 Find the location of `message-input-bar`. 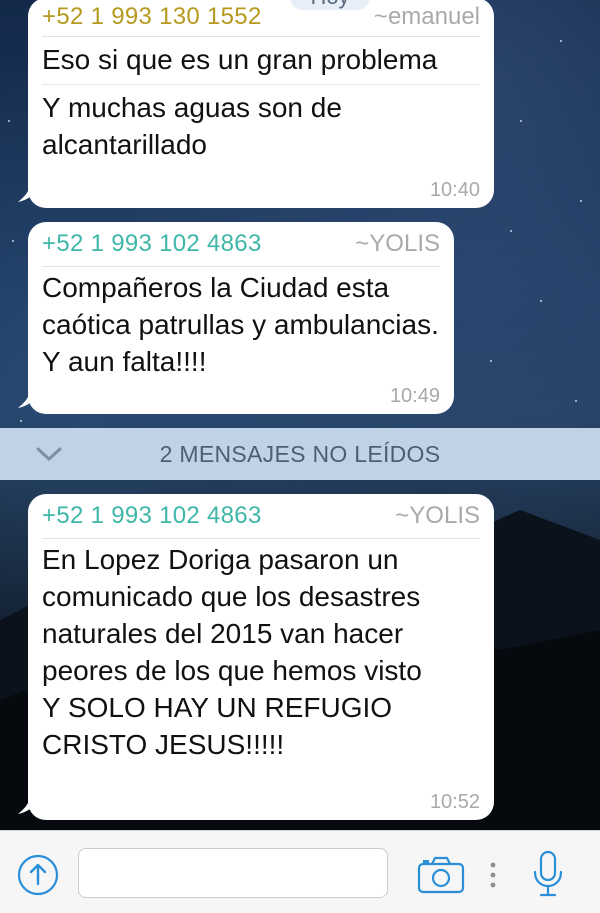

message-input-bar is located at coordinates (300, 871).